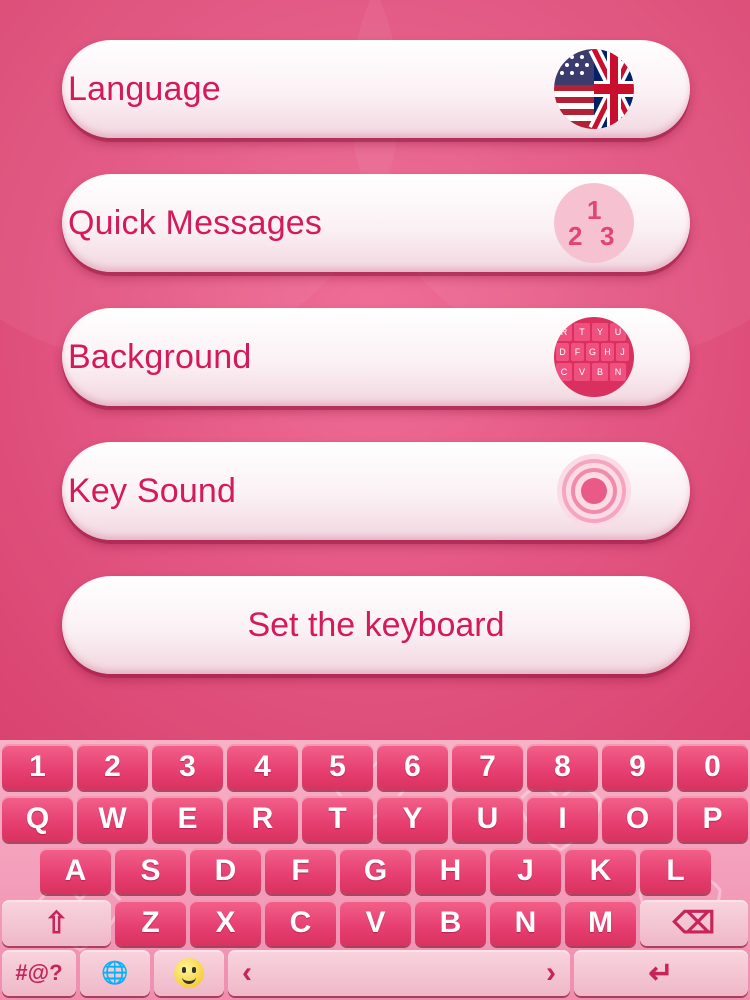 This screenshot has height=1000, width=750. I want to click on key-4: 4, so click(262, 767).